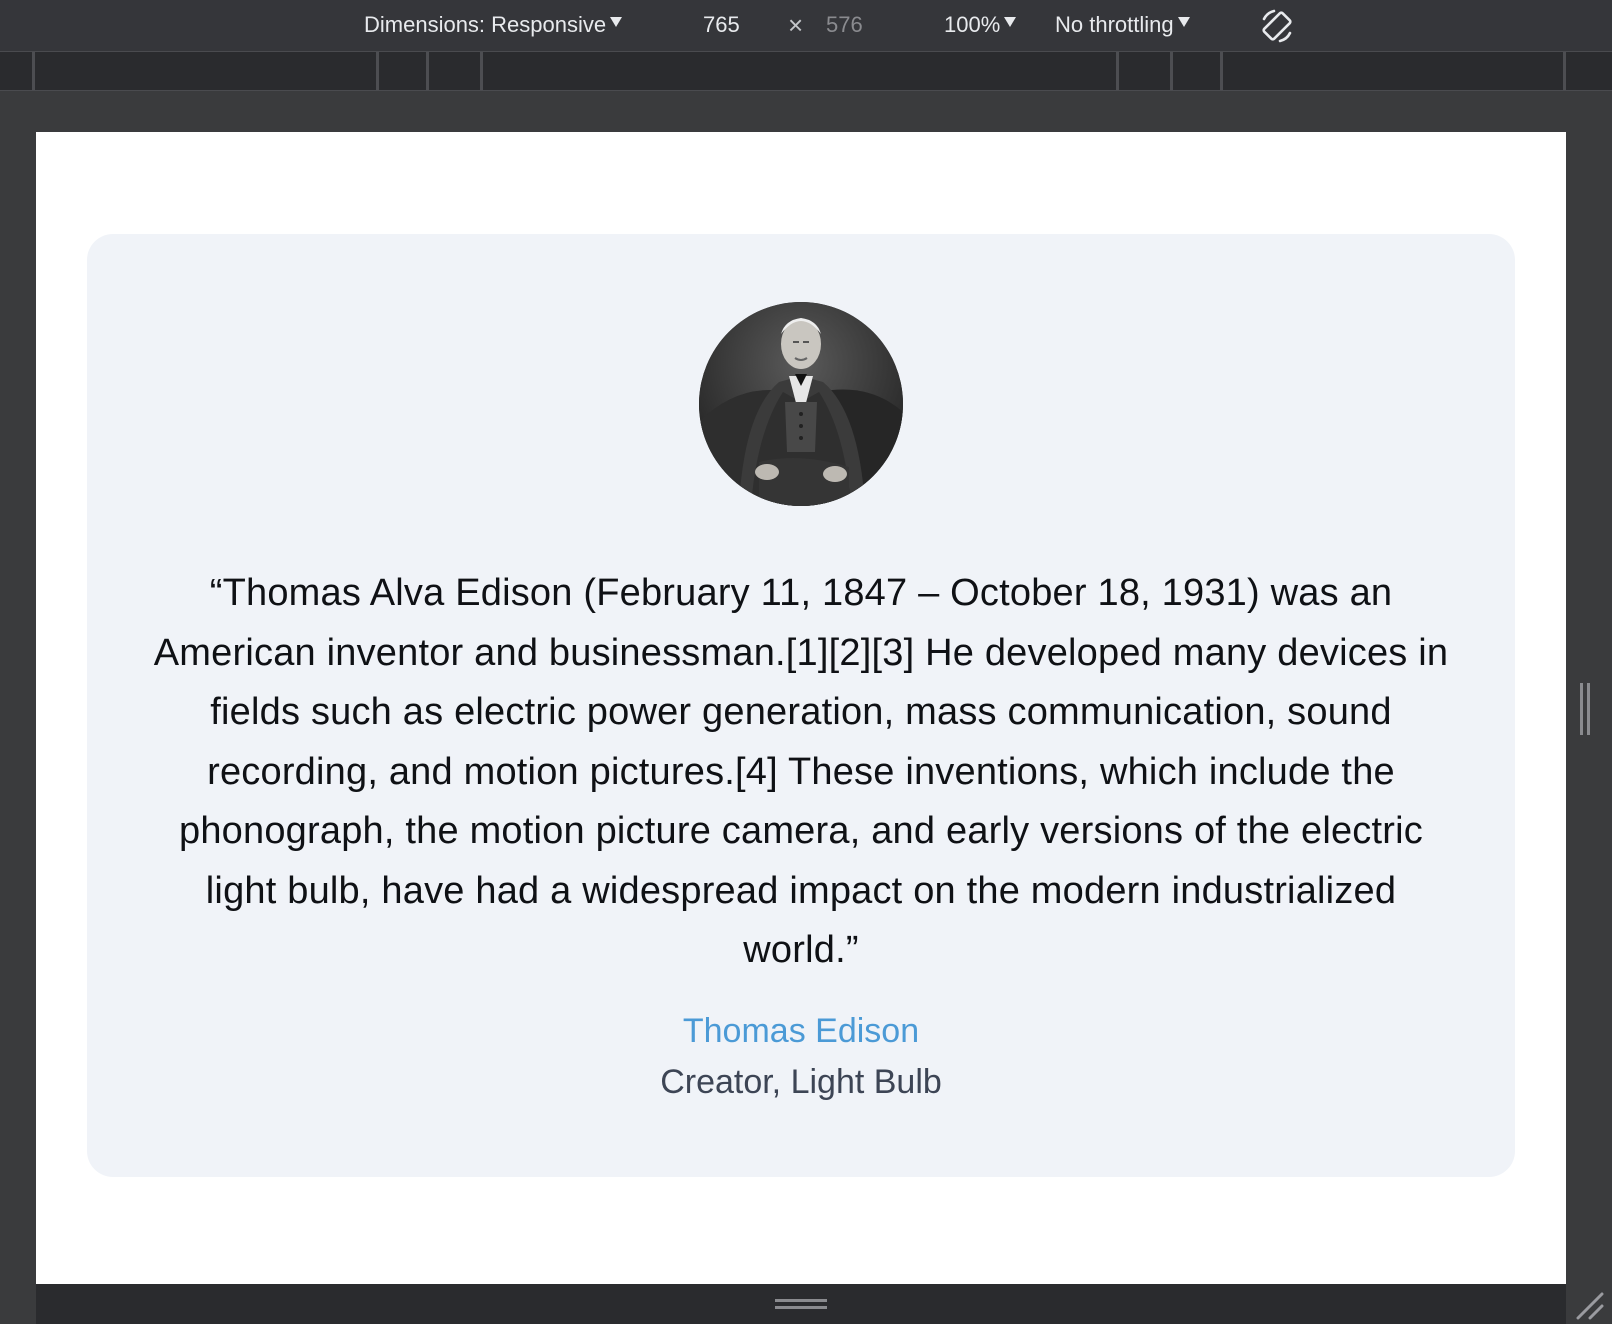  I want to click on media-query-bar, so click(806, 71).